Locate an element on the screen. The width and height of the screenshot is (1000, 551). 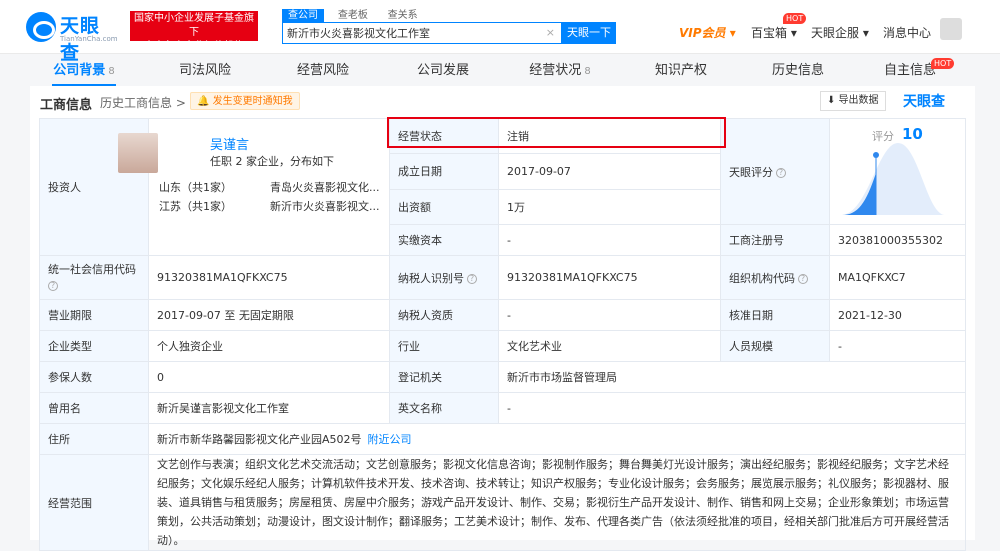
score-dot is located at coordinates (876, 155).